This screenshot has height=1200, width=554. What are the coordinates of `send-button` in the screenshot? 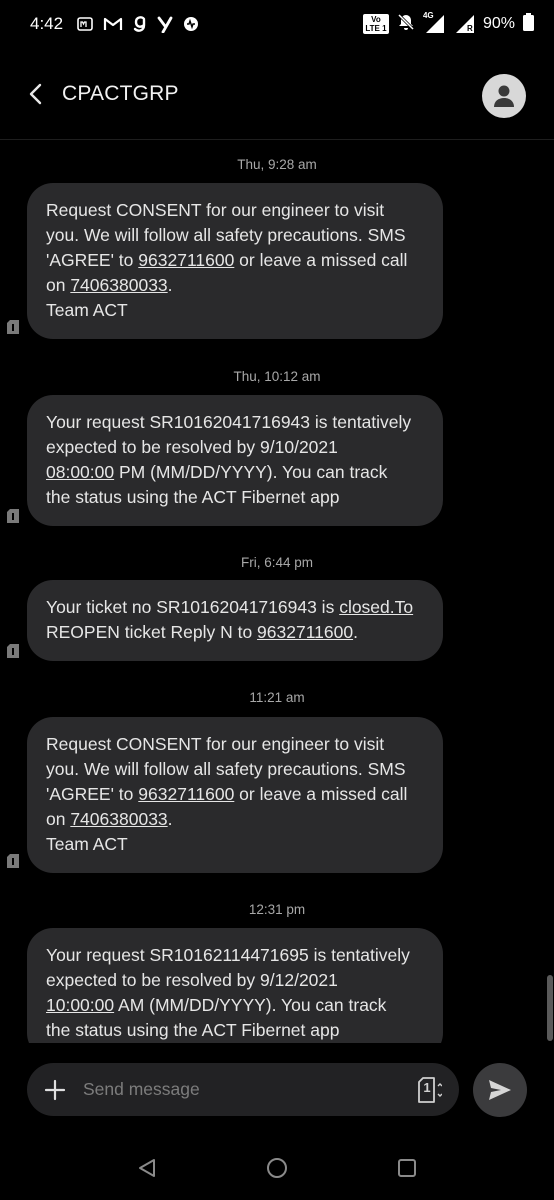 It's located at (500, 1090).